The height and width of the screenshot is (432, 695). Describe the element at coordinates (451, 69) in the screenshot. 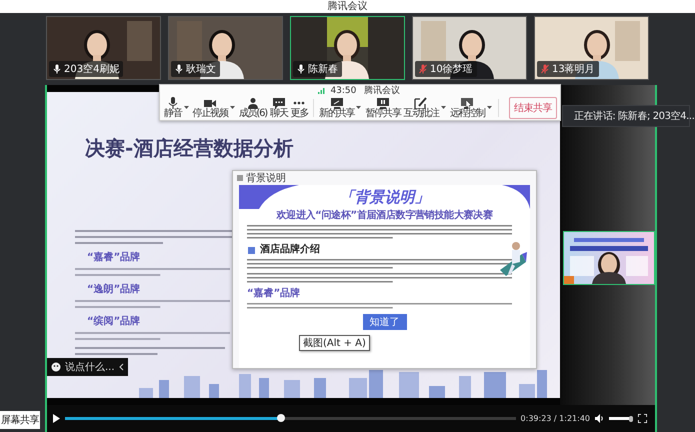

I see `participant-name: 10徐梦瑶` at that location.